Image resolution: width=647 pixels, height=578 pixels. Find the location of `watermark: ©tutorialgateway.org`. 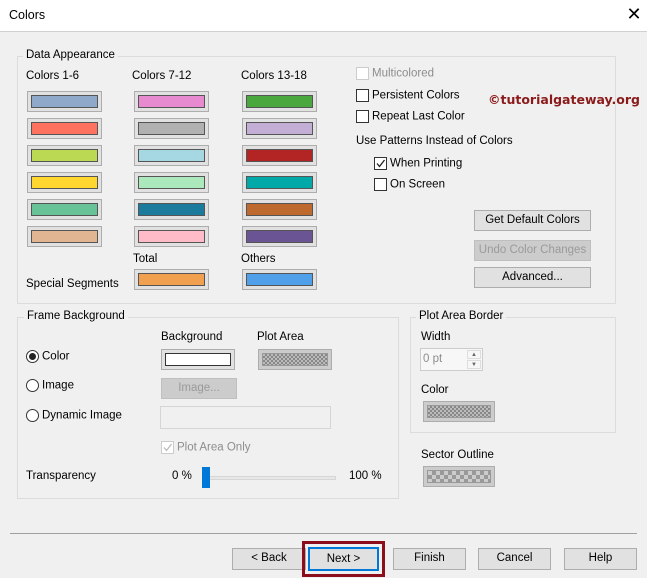

watermark: ©tutorialgateway.org is located at coordinates (564, 99).